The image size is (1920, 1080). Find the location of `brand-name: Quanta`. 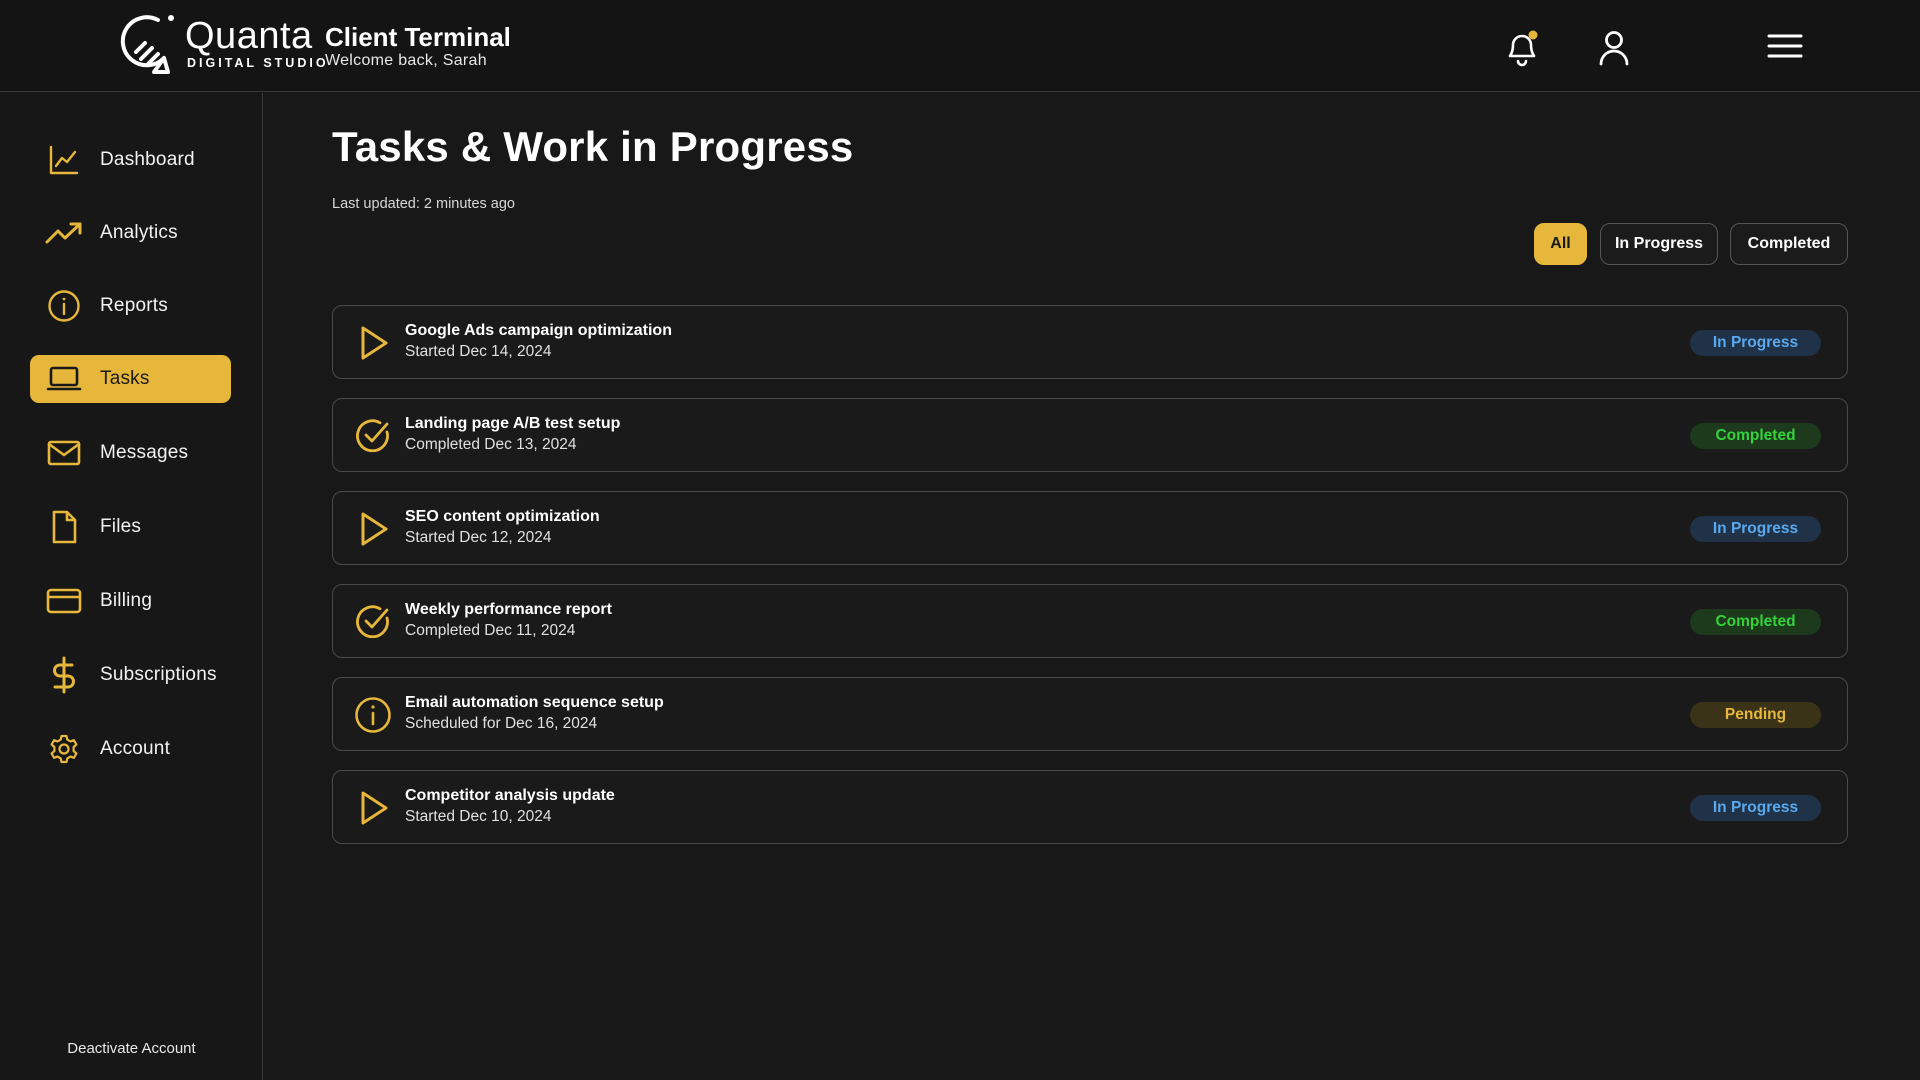

brand-name: Quanta is located at coordinates (249, 36).